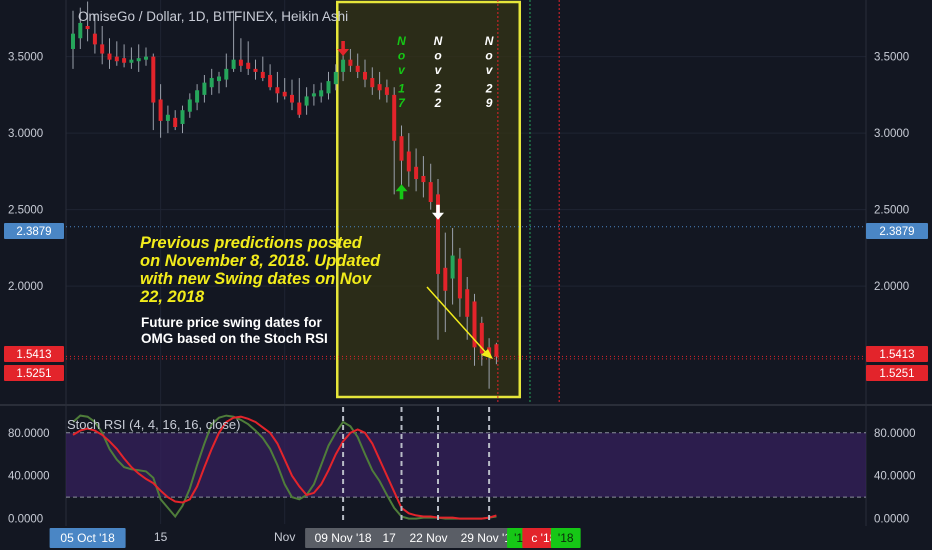  What do you see at coordinates (161, 537) in the screenshot?
I see `time-axis-label: 15` at bounding box center [161, 537].